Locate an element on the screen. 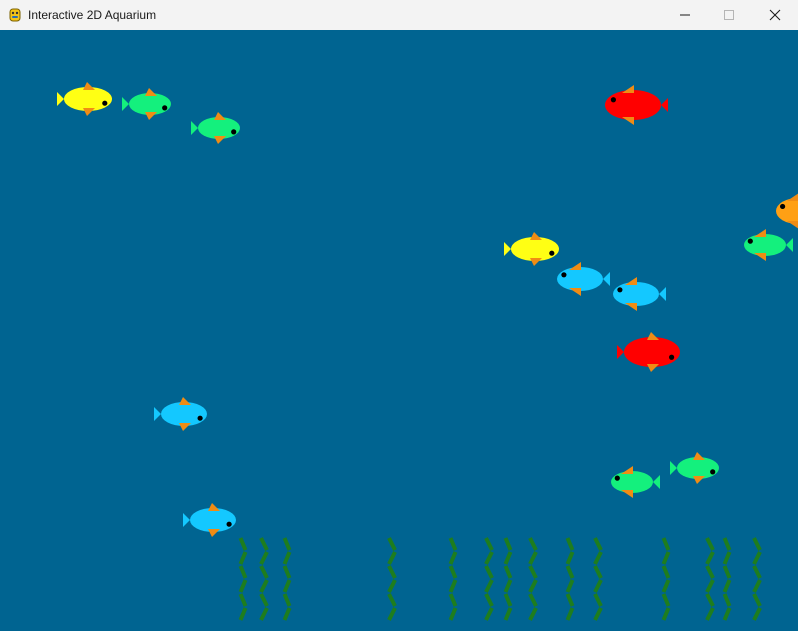 This screenshot has width=798, height=631. title-bar: Interactive 2D Aquarium is located at coordinates (399, 15).